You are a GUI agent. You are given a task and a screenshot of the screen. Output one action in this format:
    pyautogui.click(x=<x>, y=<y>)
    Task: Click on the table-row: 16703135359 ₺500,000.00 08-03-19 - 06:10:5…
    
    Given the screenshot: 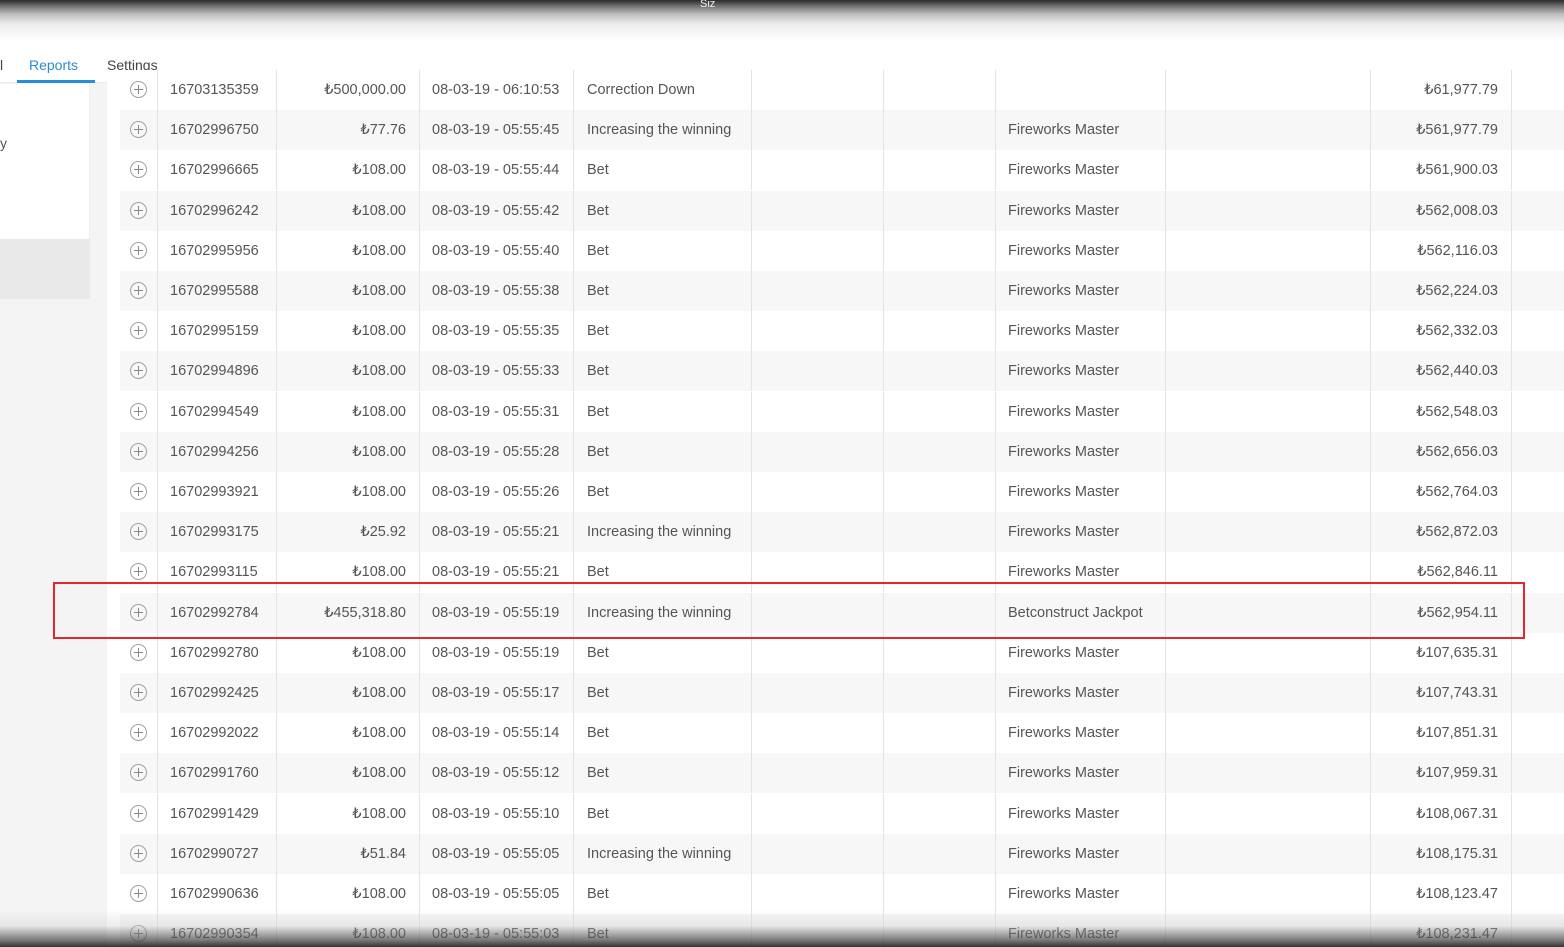 What is the action you would take?
    pyautogui.click(x=842, y=90)
    